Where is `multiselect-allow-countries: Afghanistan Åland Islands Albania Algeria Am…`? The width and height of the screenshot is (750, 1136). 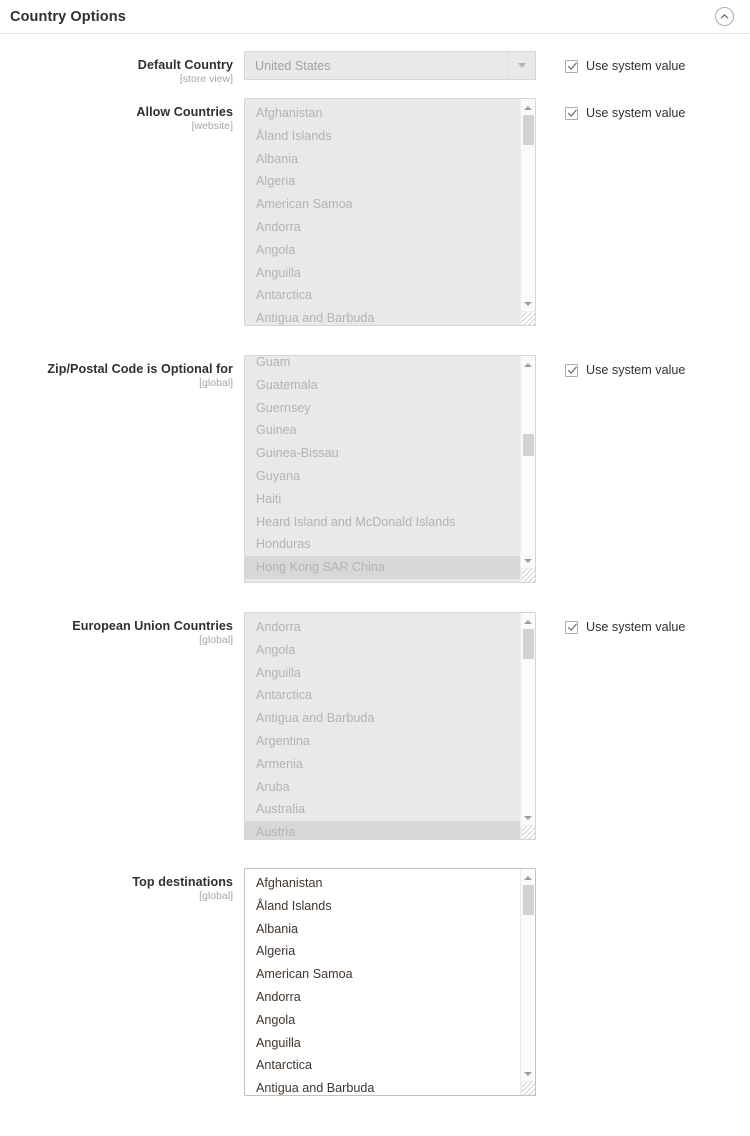 multiselect-allow-countries: Afghanistan Åland Islands Albania Algeria Am… is located at coordinates (390, 212).